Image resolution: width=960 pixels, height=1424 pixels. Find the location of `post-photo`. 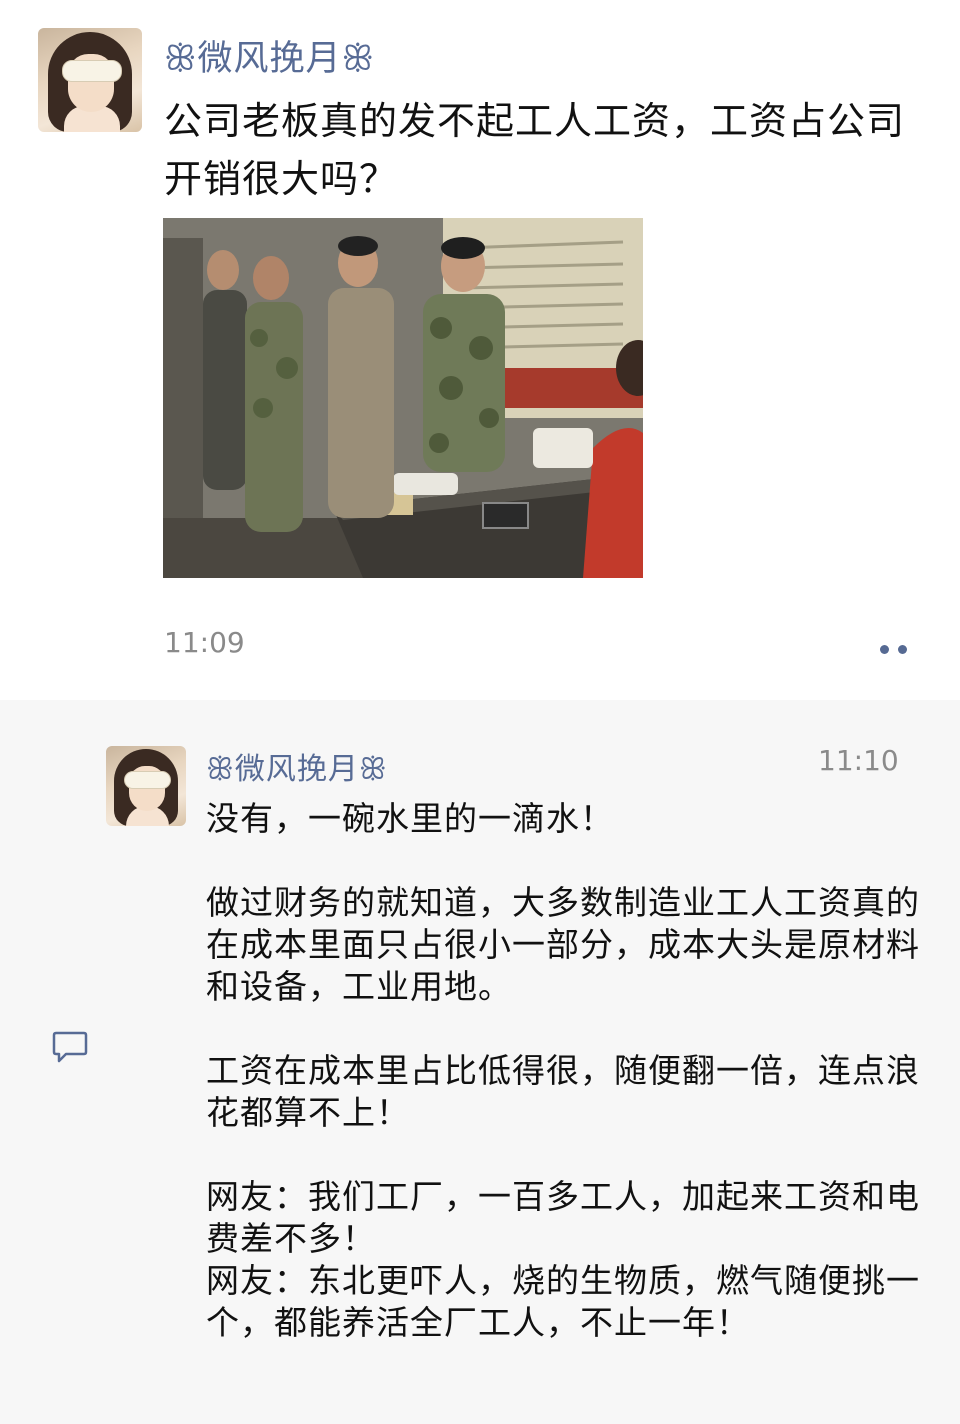

post-photo is located at coordinates (403, 398).